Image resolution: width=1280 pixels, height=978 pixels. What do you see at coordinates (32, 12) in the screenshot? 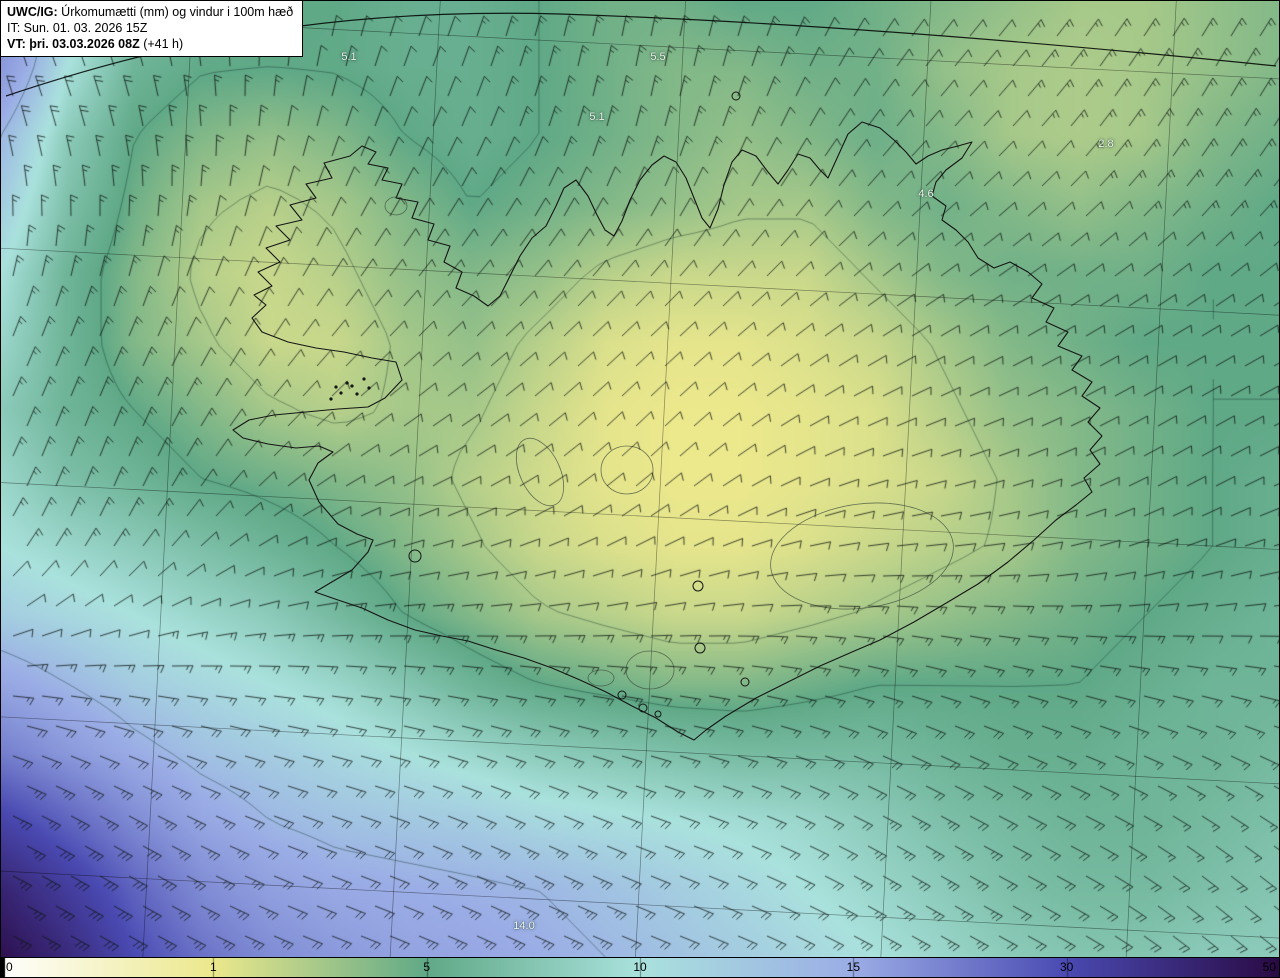
I see `model-name: UWC/IG:` at bounding box center [32, 12].